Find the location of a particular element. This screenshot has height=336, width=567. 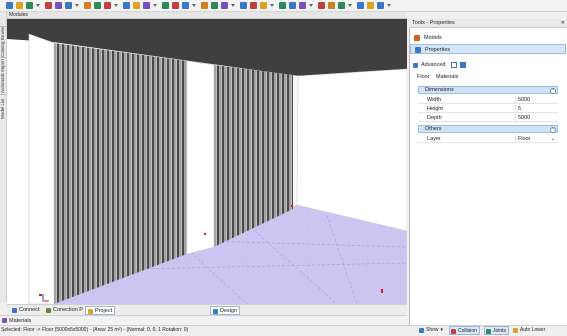

tab-design: Design is located at coordinates (225, 310).